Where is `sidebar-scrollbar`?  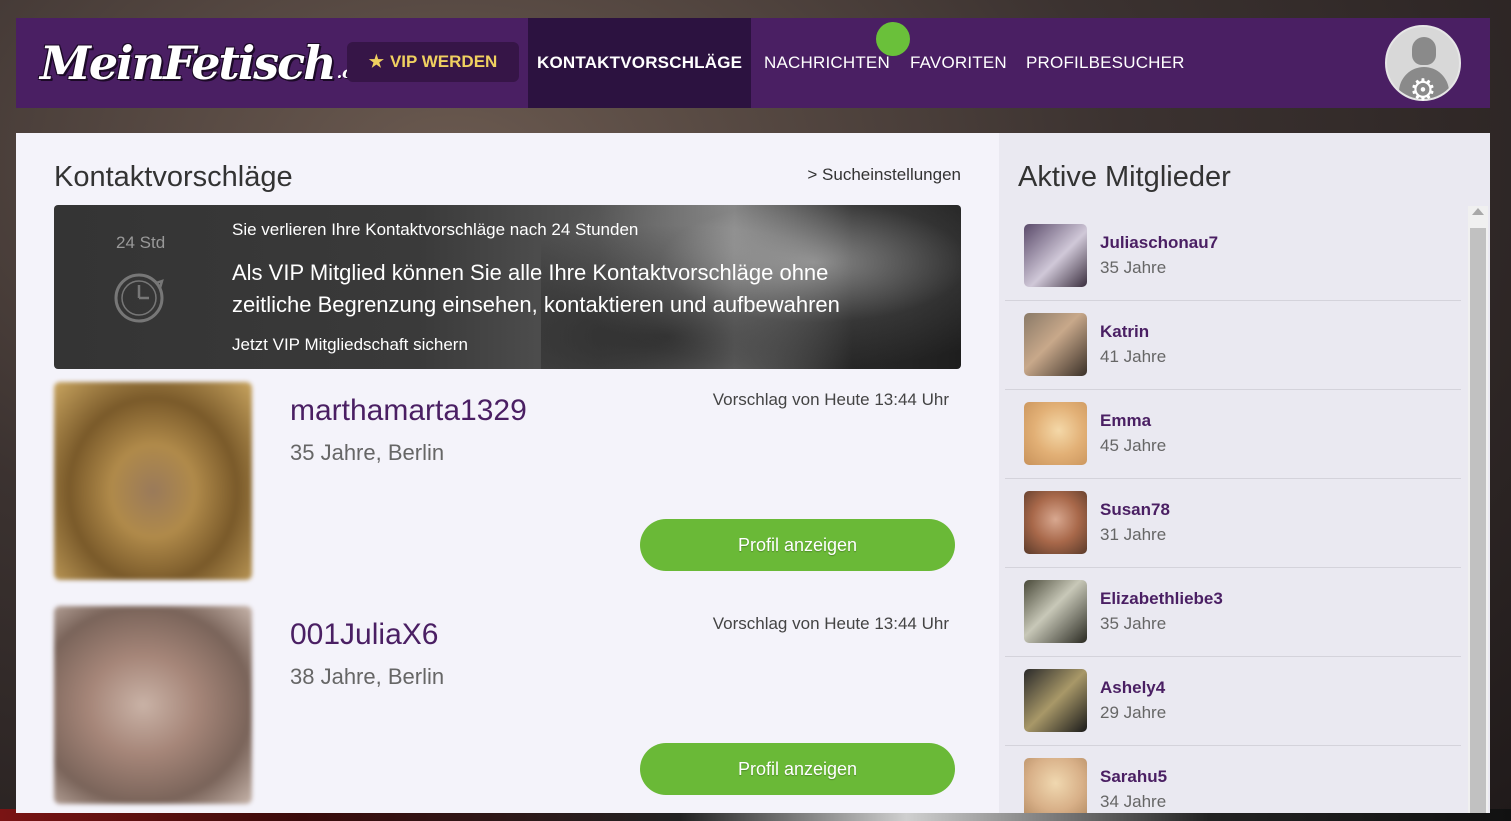 sidebar-scrollbar is located at coordinates (1478, 509).